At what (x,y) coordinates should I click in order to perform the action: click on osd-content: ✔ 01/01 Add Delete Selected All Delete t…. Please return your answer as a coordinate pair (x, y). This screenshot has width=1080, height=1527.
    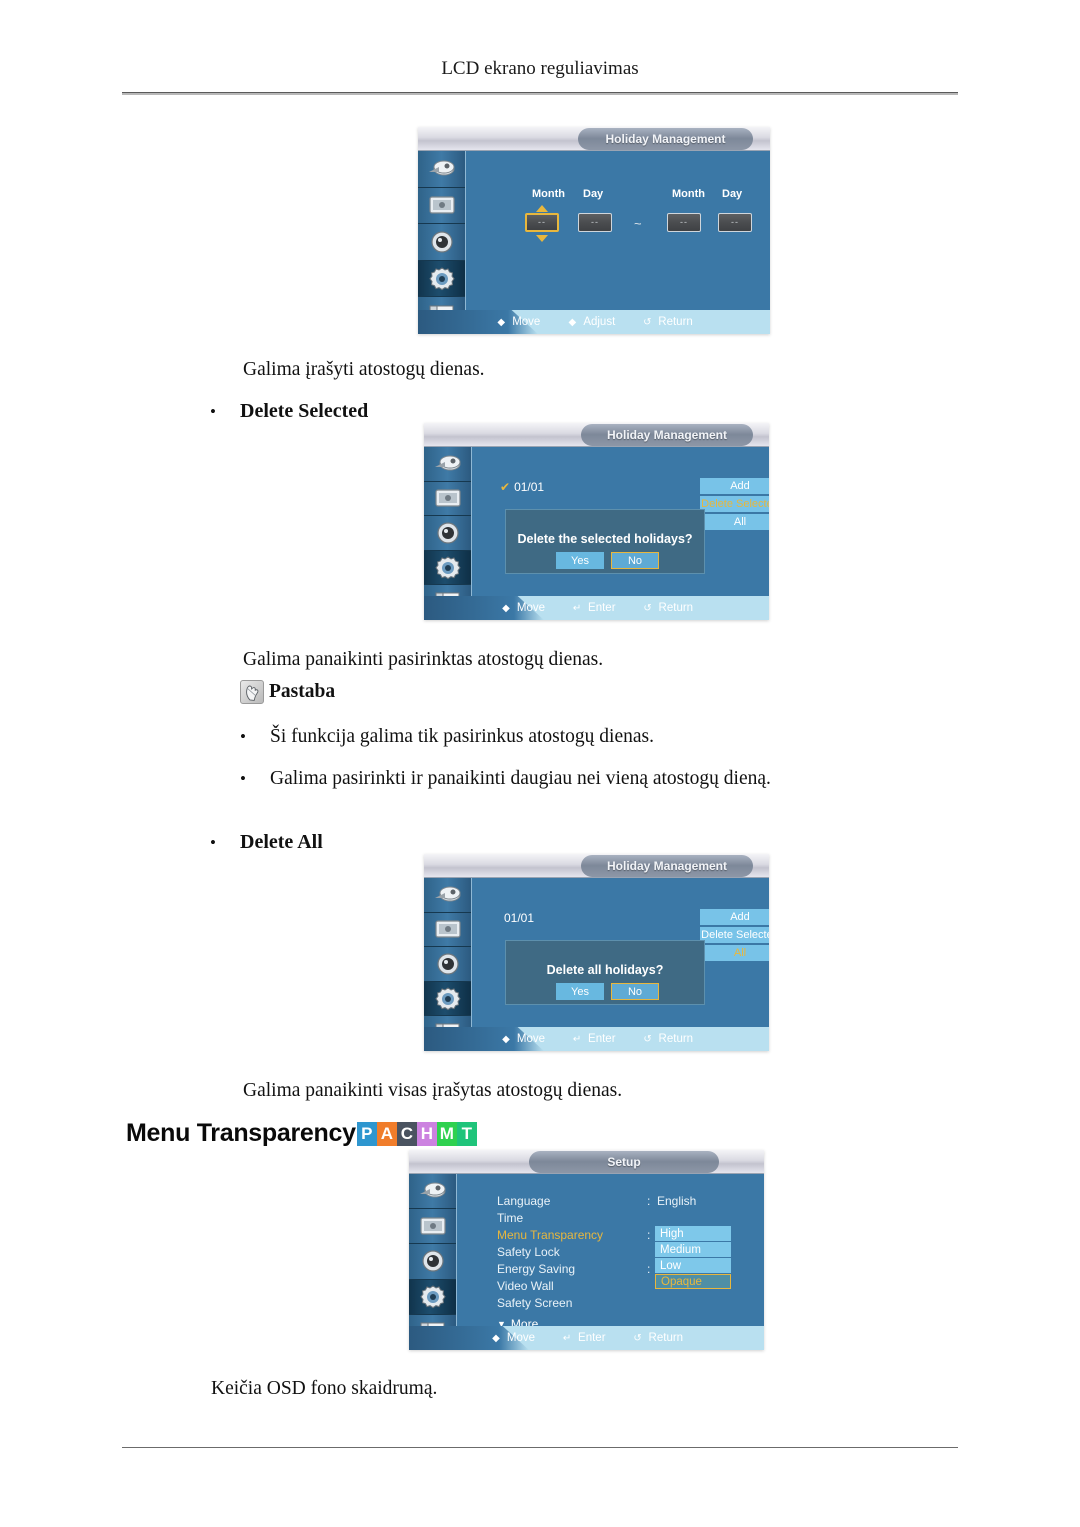
    Looking at the image, I should click on (620, 522).